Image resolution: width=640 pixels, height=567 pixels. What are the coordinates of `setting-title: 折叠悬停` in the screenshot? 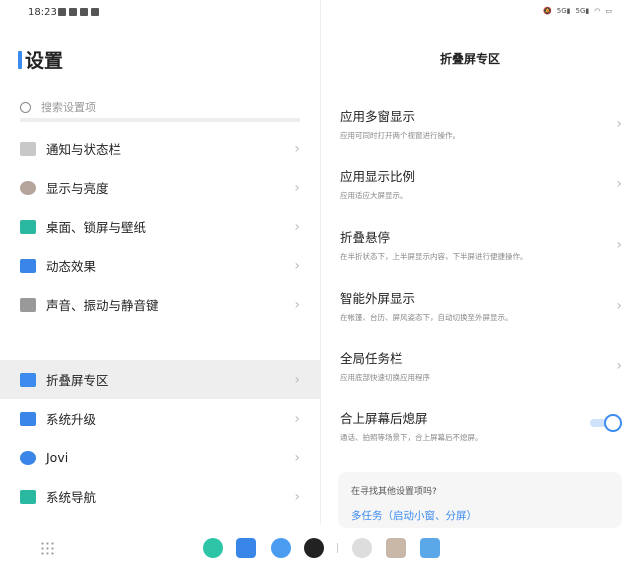 It's located at (365, 237).